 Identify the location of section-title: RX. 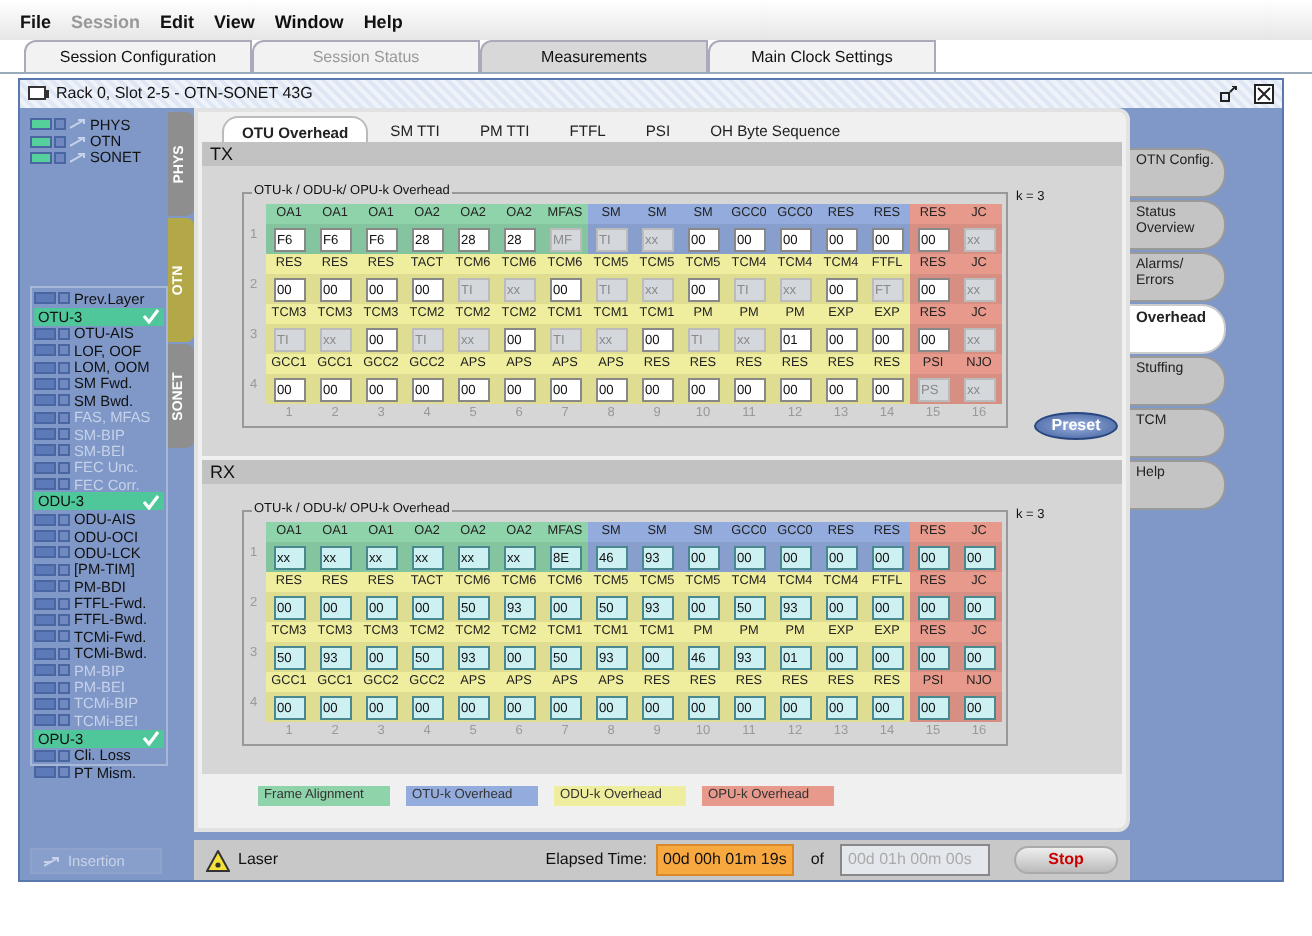
(662, 472).